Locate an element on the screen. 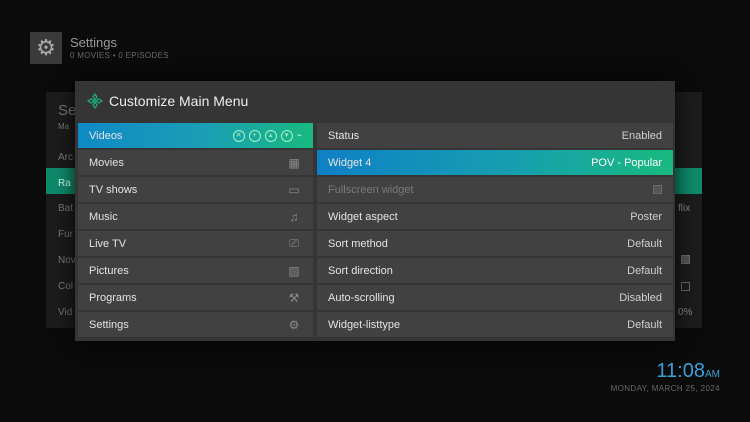 Image resolution: width=750 pixels, height=422 pixels. background-item: Bat is located at coordinates (66, 208).